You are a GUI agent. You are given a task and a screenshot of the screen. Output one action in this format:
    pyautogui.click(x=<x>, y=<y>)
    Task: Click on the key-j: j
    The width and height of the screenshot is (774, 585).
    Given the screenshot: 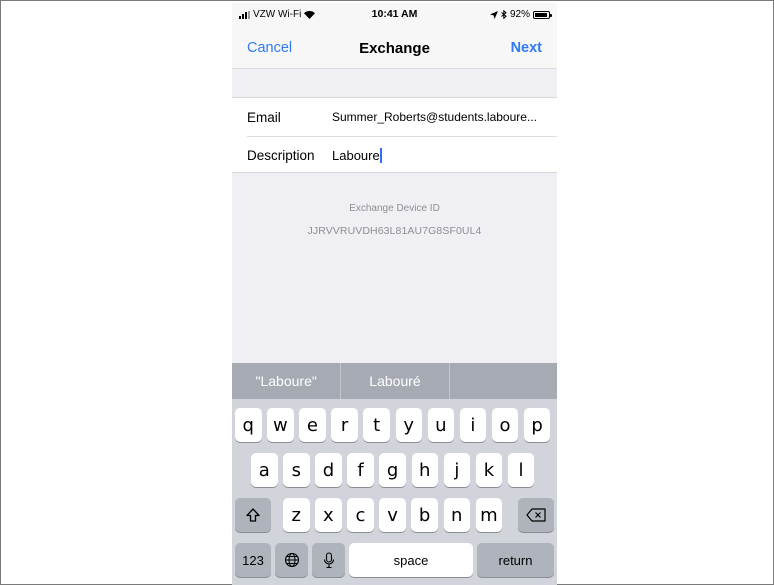 What is the action you would take?
    pyautogui.click(x=457, y=470)
    